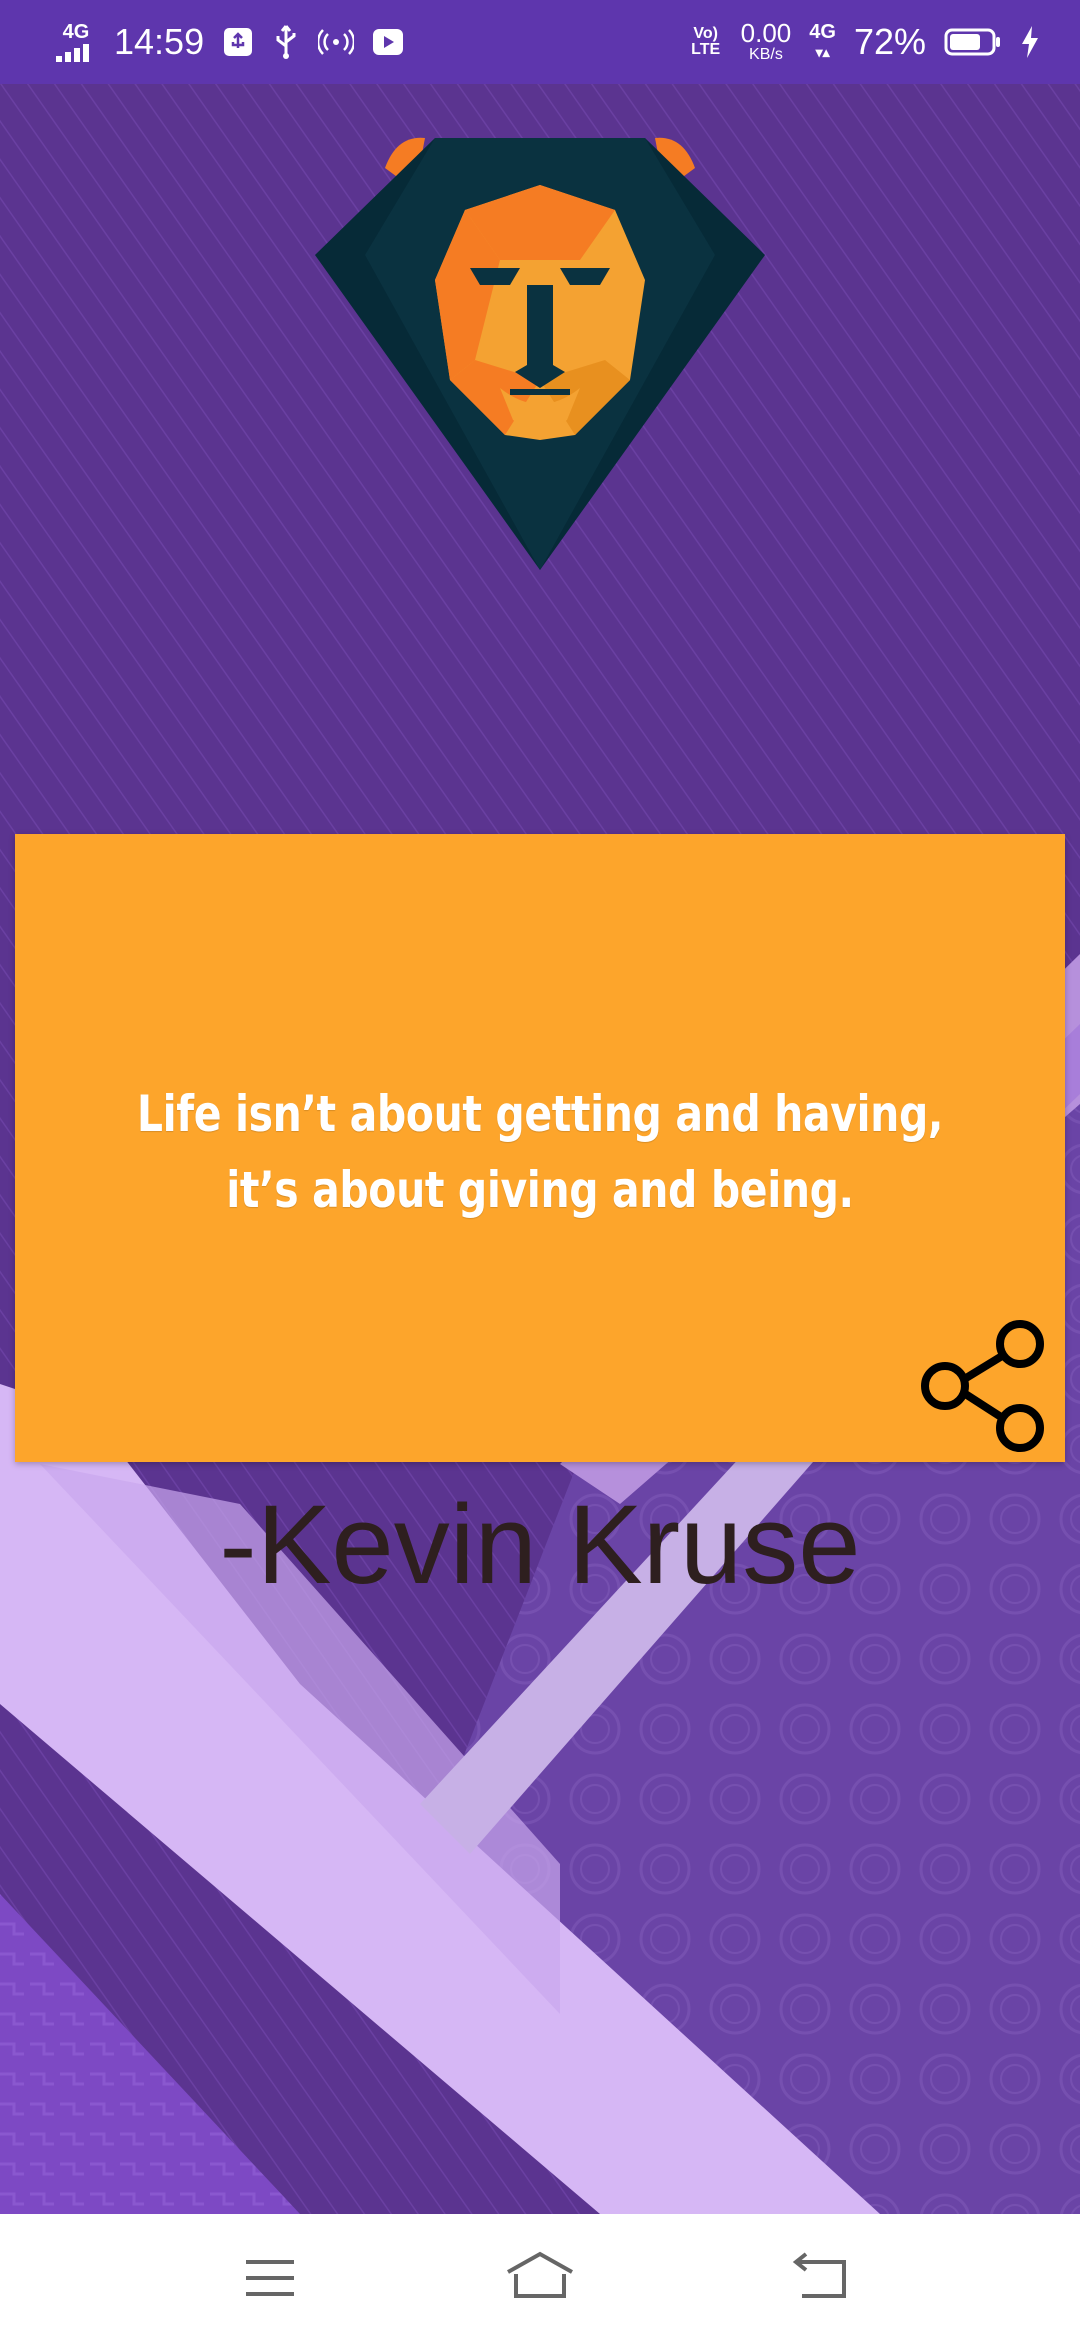  Describe the element at coordinates (706, 41) in the screenshot. I see `volte-indicator: Vo) LTE` at that location.